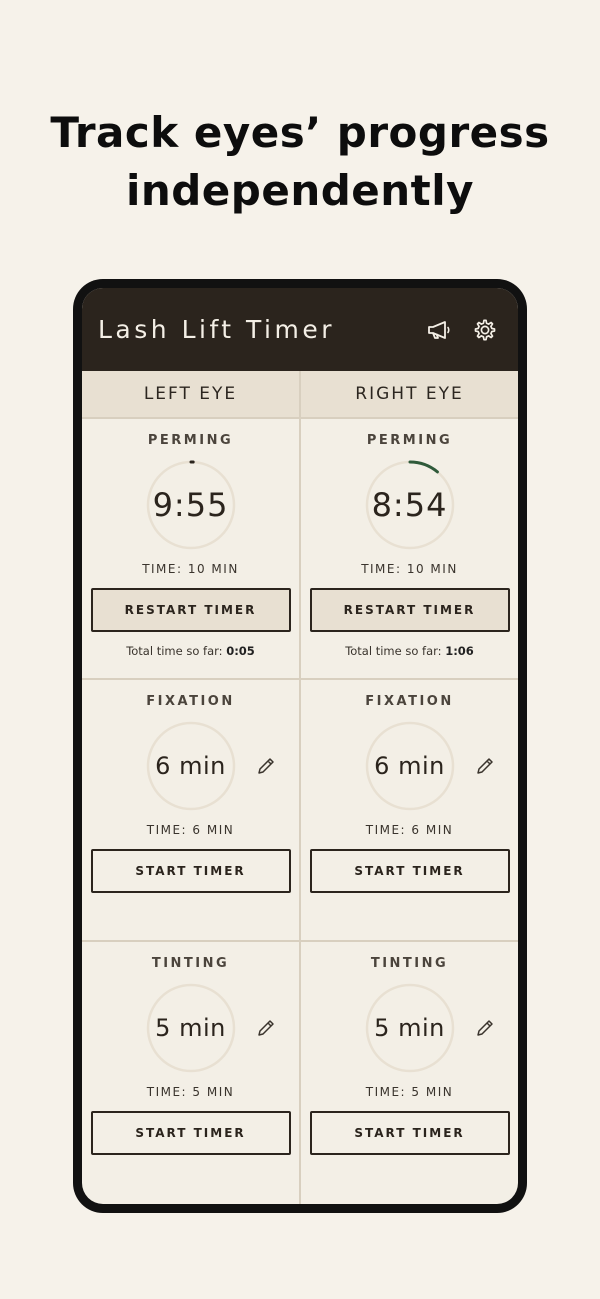  I want to click on timer-dial: 8:54, so click(410, 505).